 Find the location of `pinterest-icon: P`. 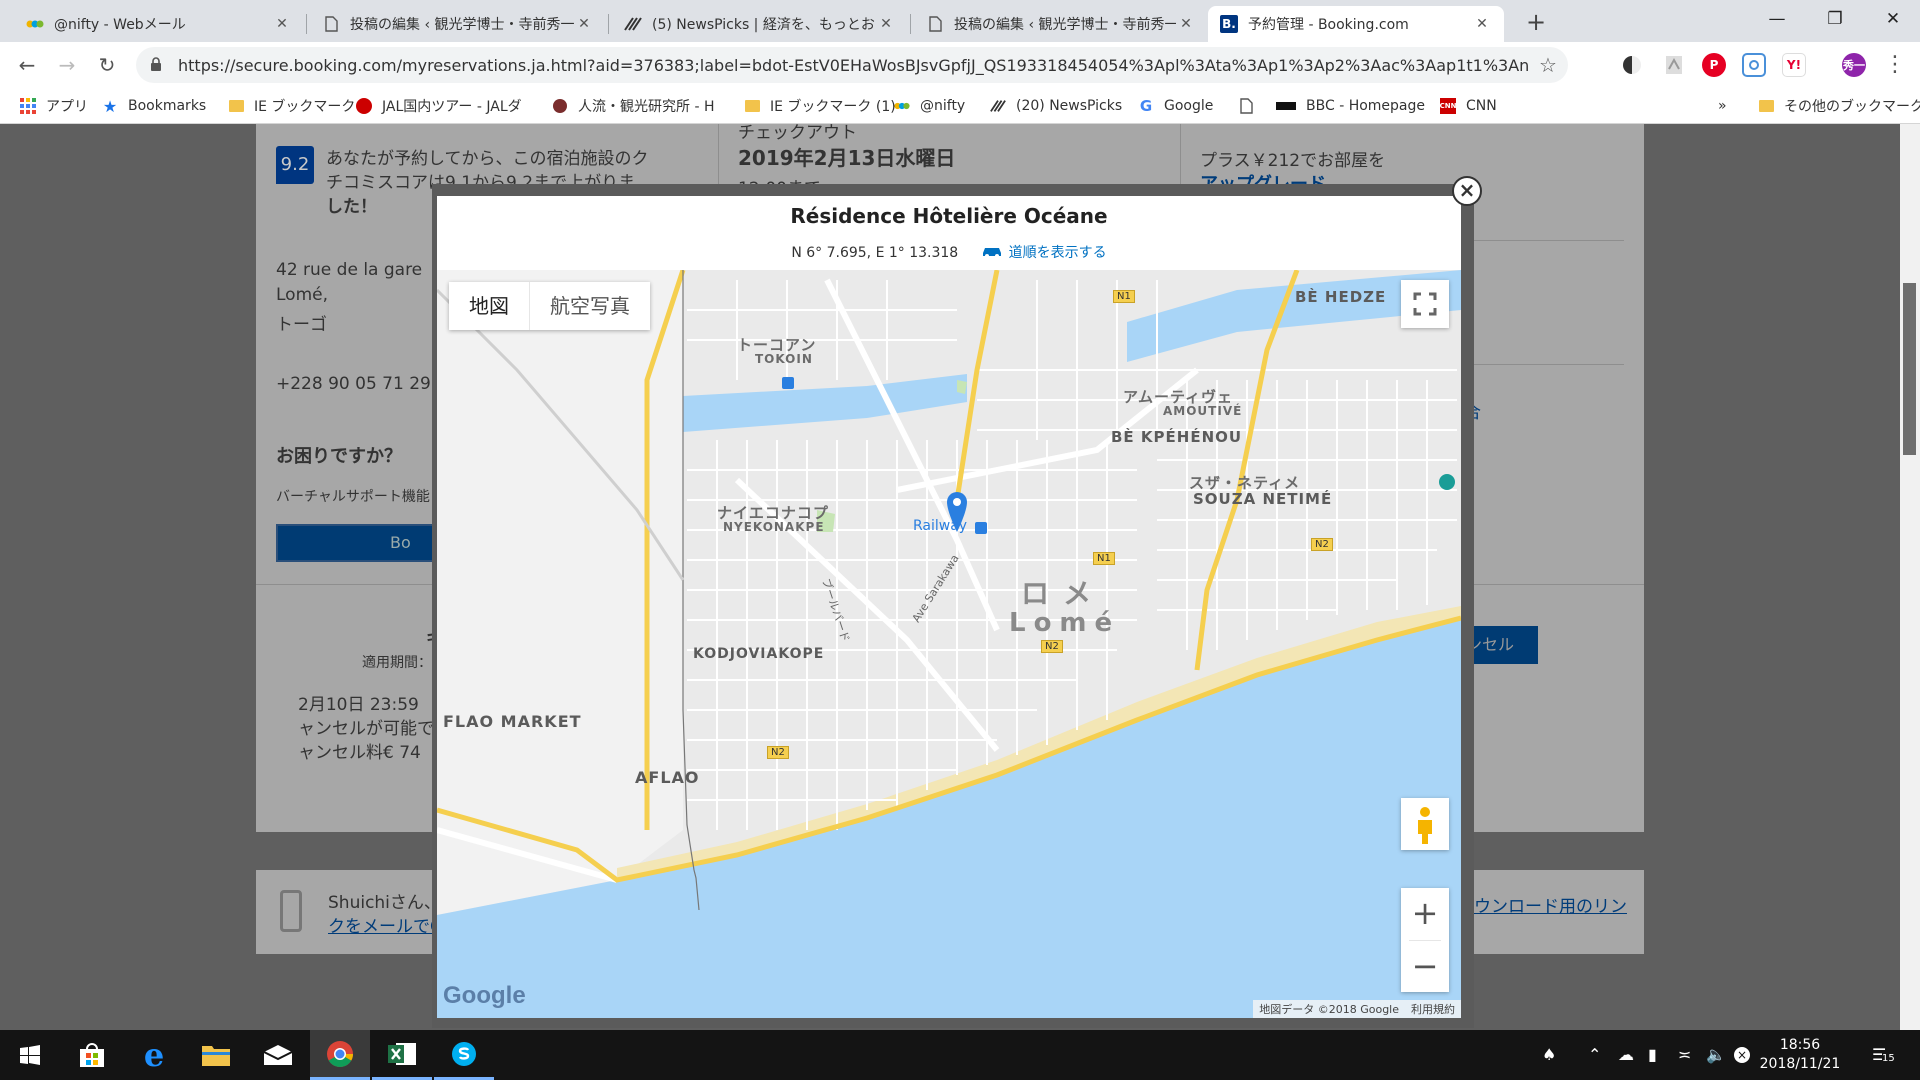

pinterest-icon: P is located at coordinates (1714, 65).